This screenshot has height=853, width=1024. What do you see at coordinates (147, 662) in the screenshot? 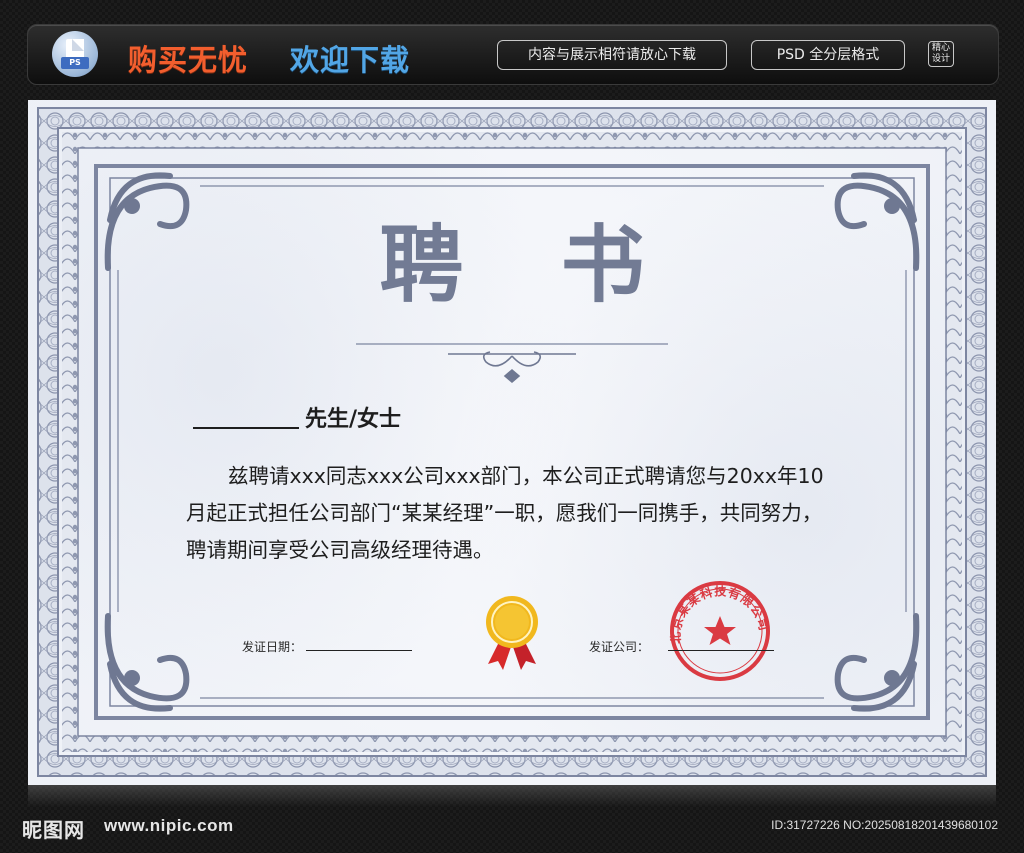
I see `corner-ornament-bottom-left` at bounding box center [147, 662].